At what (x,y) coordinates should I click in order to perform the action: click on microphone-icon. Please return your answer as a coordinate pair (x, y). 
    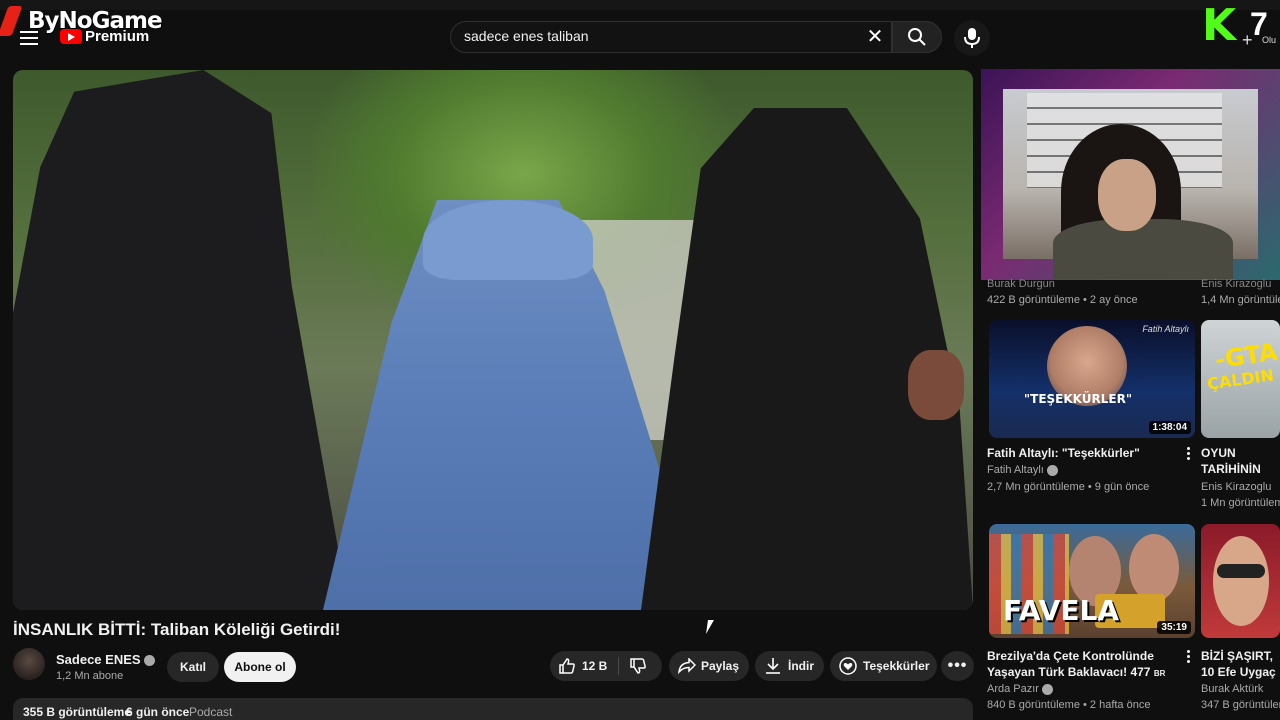
    Looking at the image, I should click on (972, 38).